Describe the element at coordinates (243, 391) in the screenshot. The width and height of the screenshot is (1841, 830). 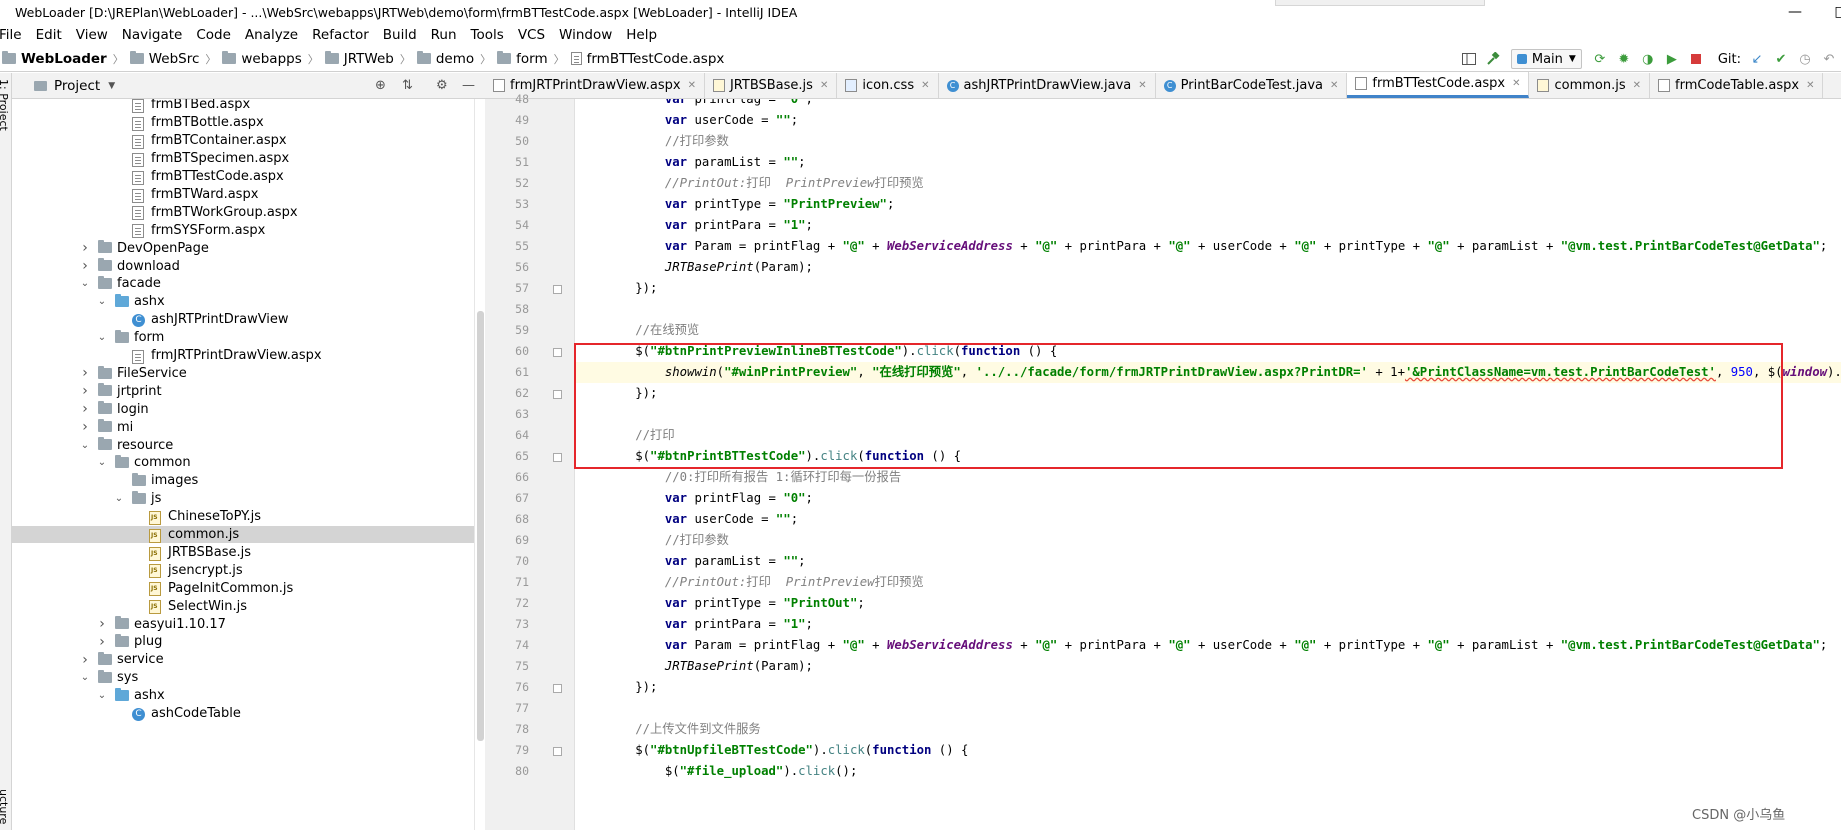
I see `tree-item: › jrtprint` at that location.